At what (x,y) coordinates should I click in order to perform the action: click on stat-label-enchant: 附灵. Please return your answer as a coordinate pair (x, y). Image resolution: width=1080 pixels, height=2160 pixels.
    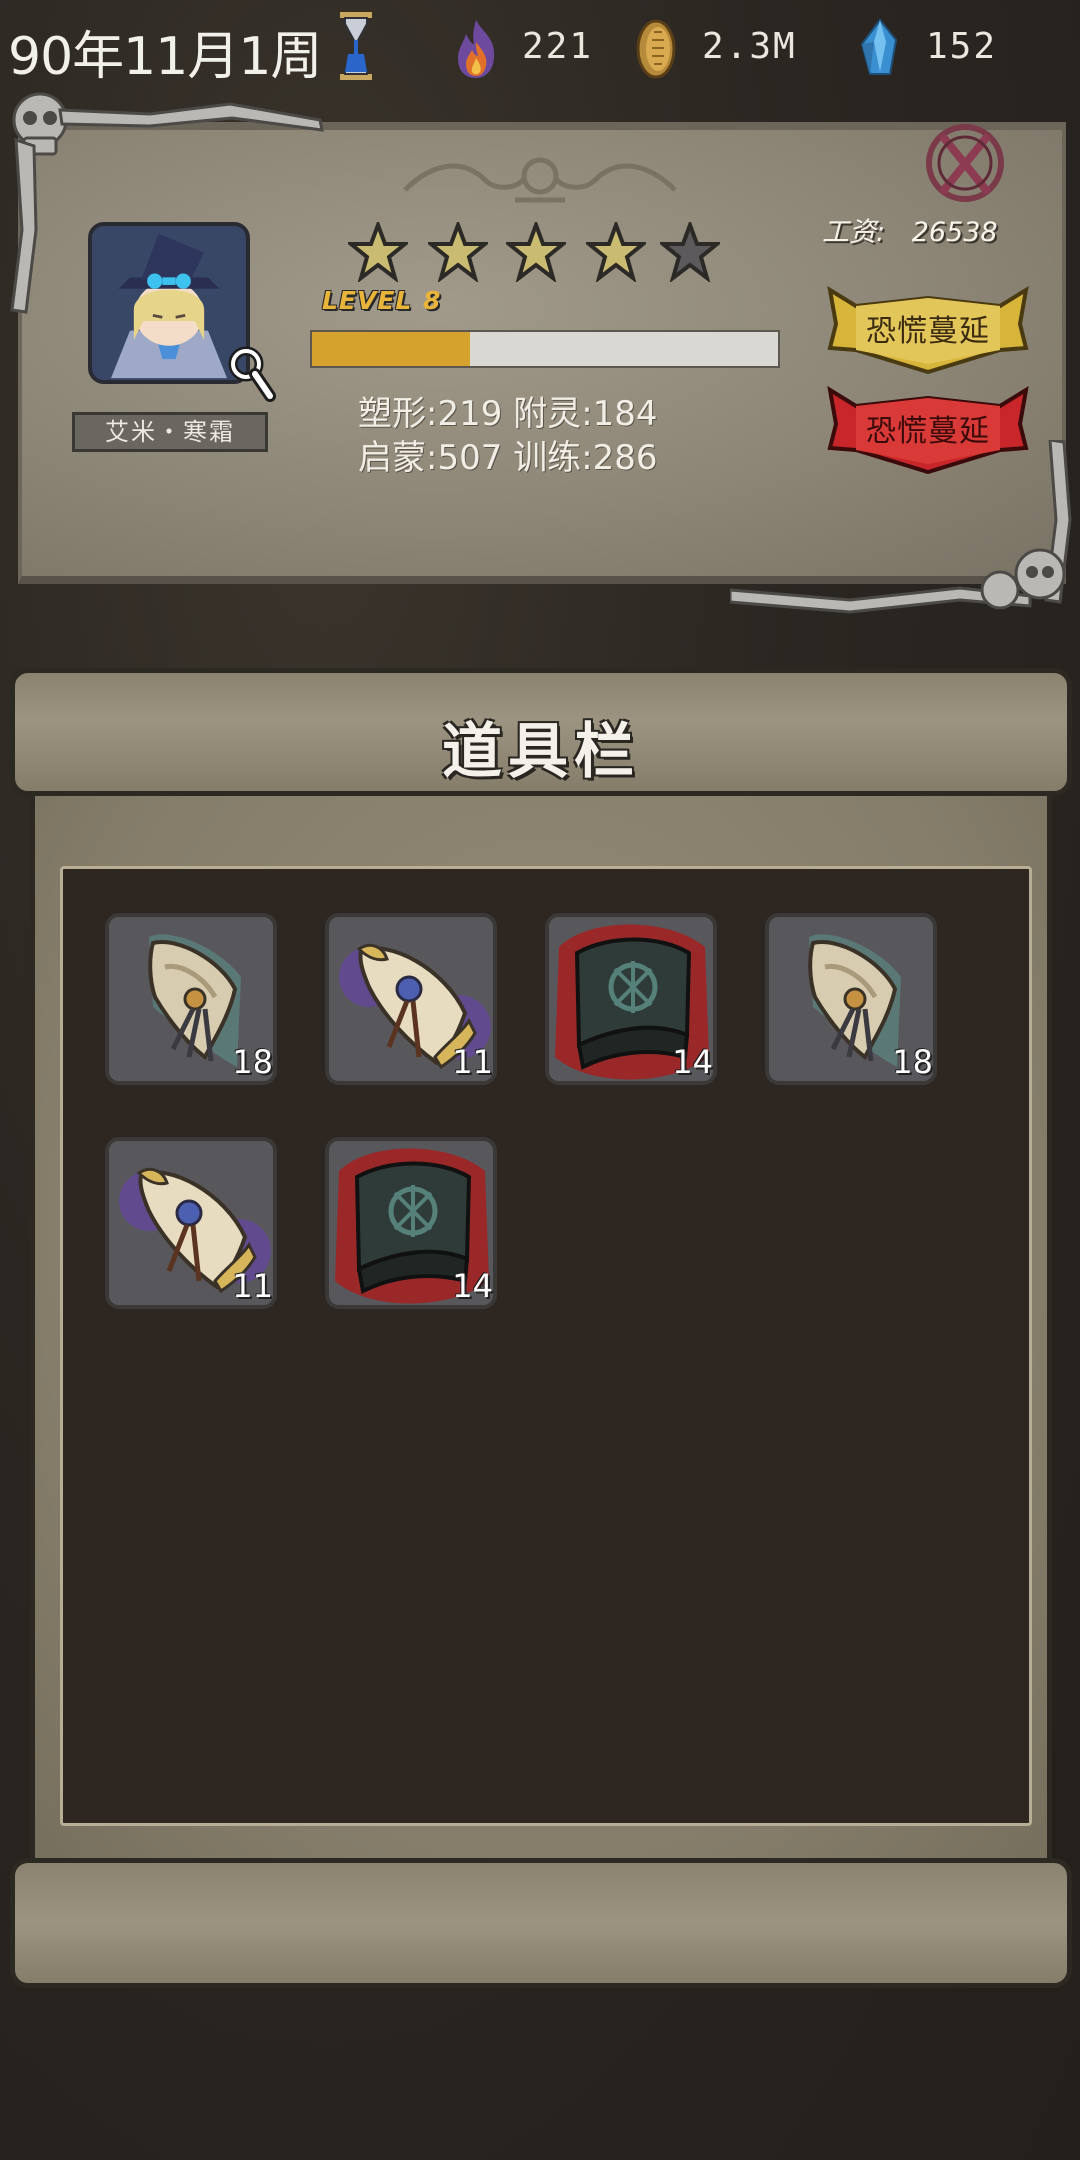
    Looking at the image, I should click on (547, 414).